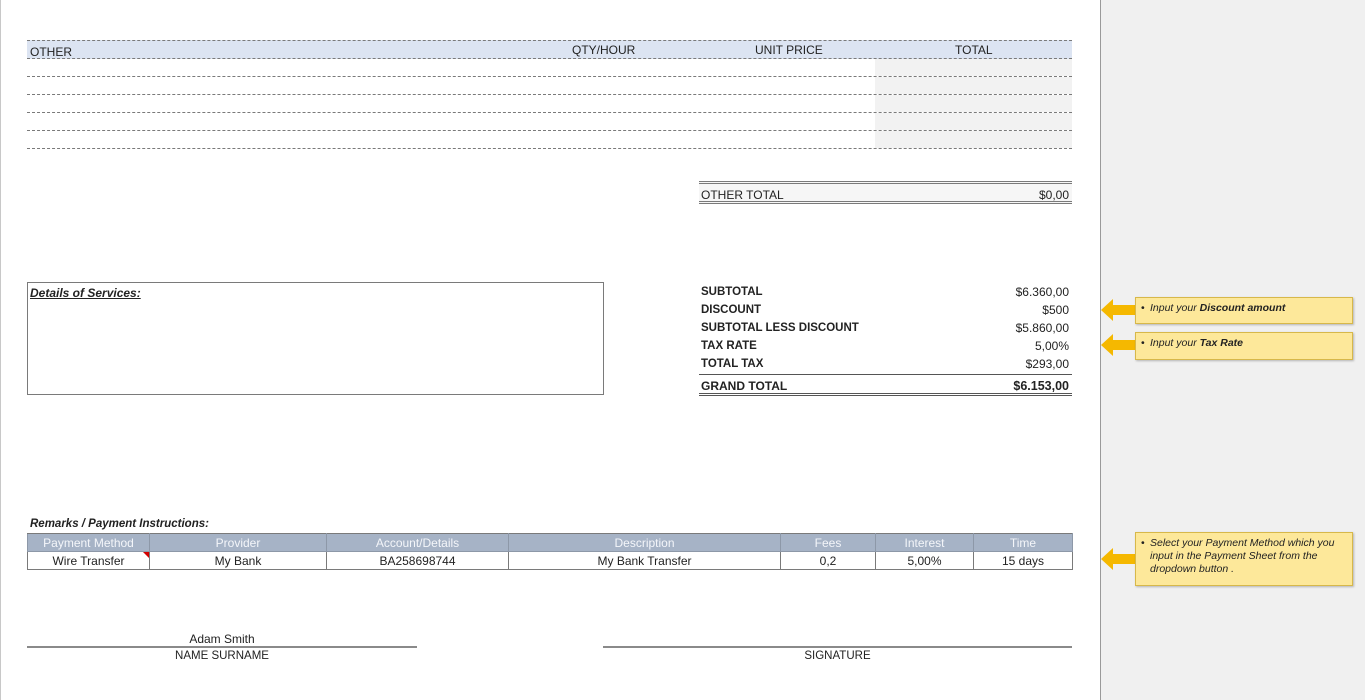  What do you see at coordinates (789, 50) in the screenshot?
I see `header-unit-price: UNIT PRICE` at bounding box center [789, 50].